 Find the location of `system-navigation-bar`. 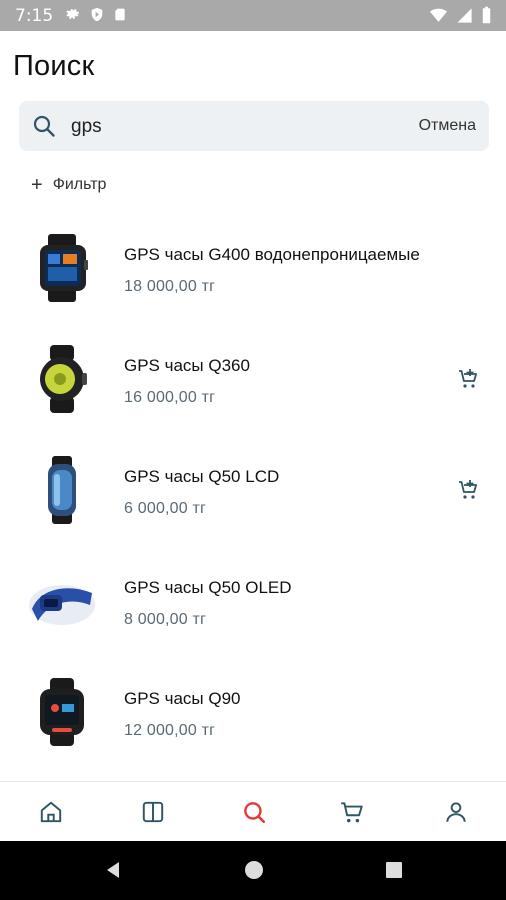

system-navigation-bar is located at coordinates (253, 870).